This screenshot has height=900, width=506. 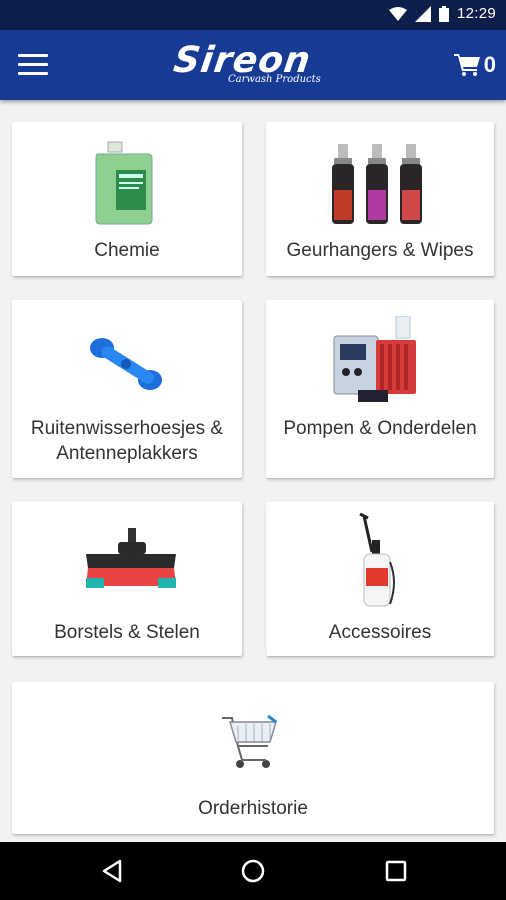 I want to click on category-label: Geurhangers & Wipes, so click(x=380, y=250).